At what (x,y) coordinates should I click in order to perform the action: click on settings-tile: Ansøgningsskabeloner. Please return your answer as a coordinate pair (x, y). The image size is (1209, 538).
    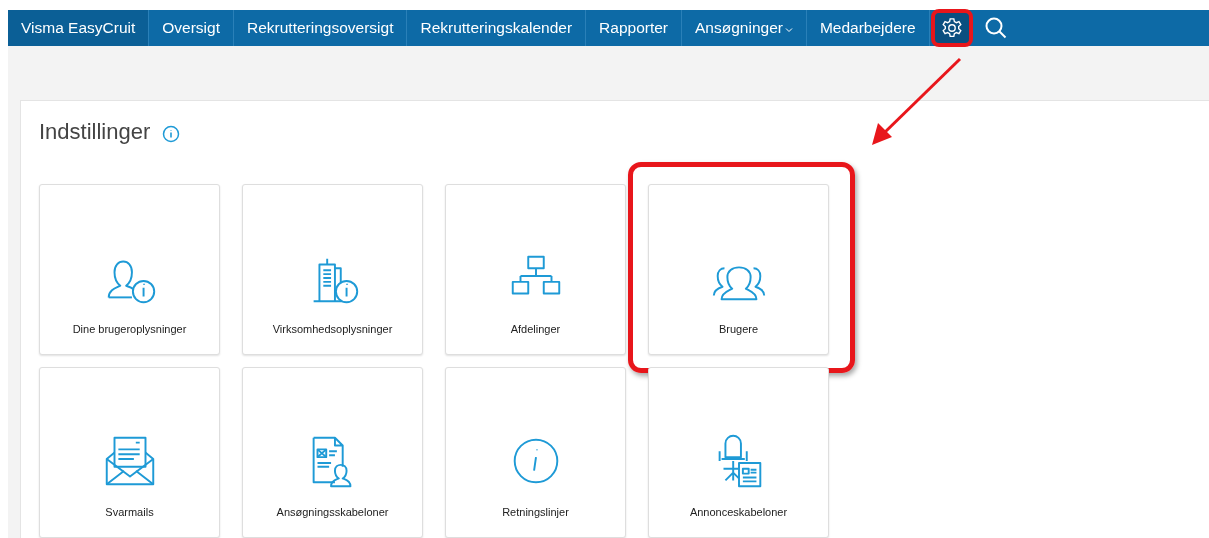
    Looking at the image, I should click on (332, 452).